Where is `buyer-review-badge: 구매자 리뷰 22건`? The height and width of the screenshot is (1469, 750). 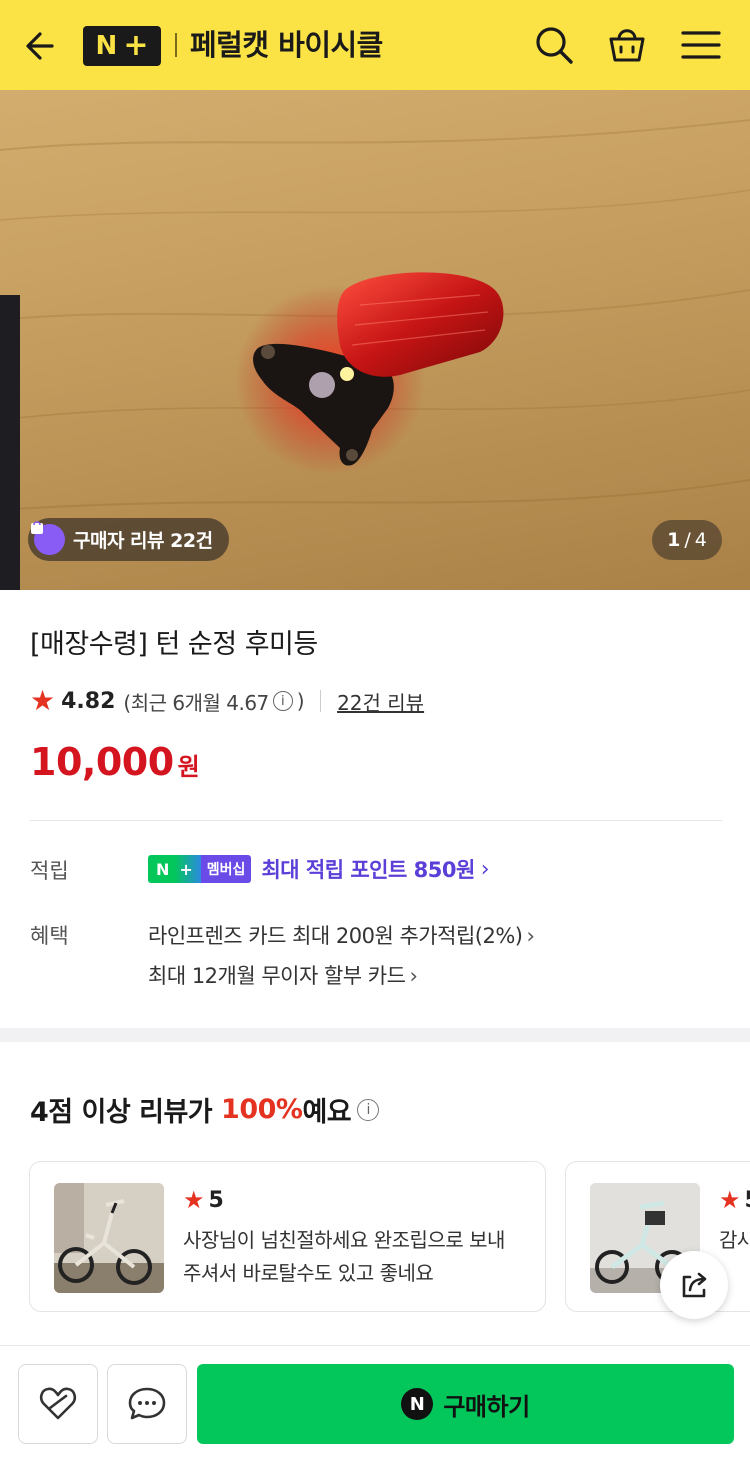 buyer-review-badge: 구매자 리뷰 22건 is located at coordinates (128, 539).